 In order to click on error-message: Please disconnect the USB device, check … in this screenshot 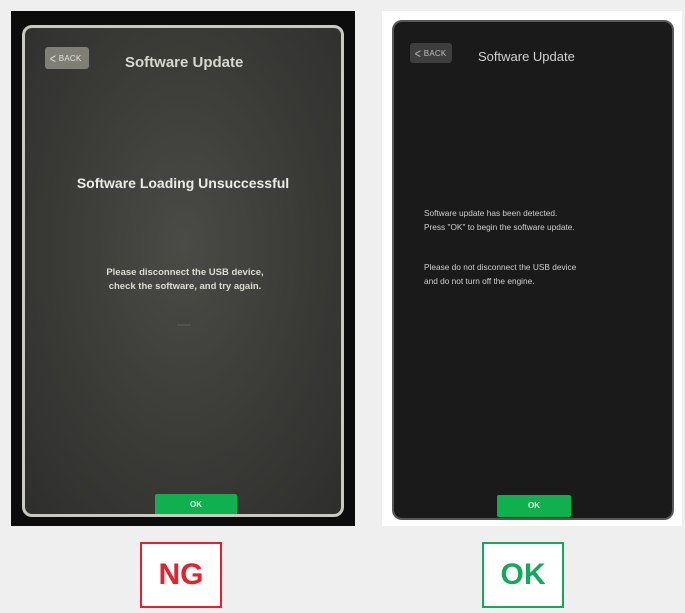, I will do `click(185, 279)`.